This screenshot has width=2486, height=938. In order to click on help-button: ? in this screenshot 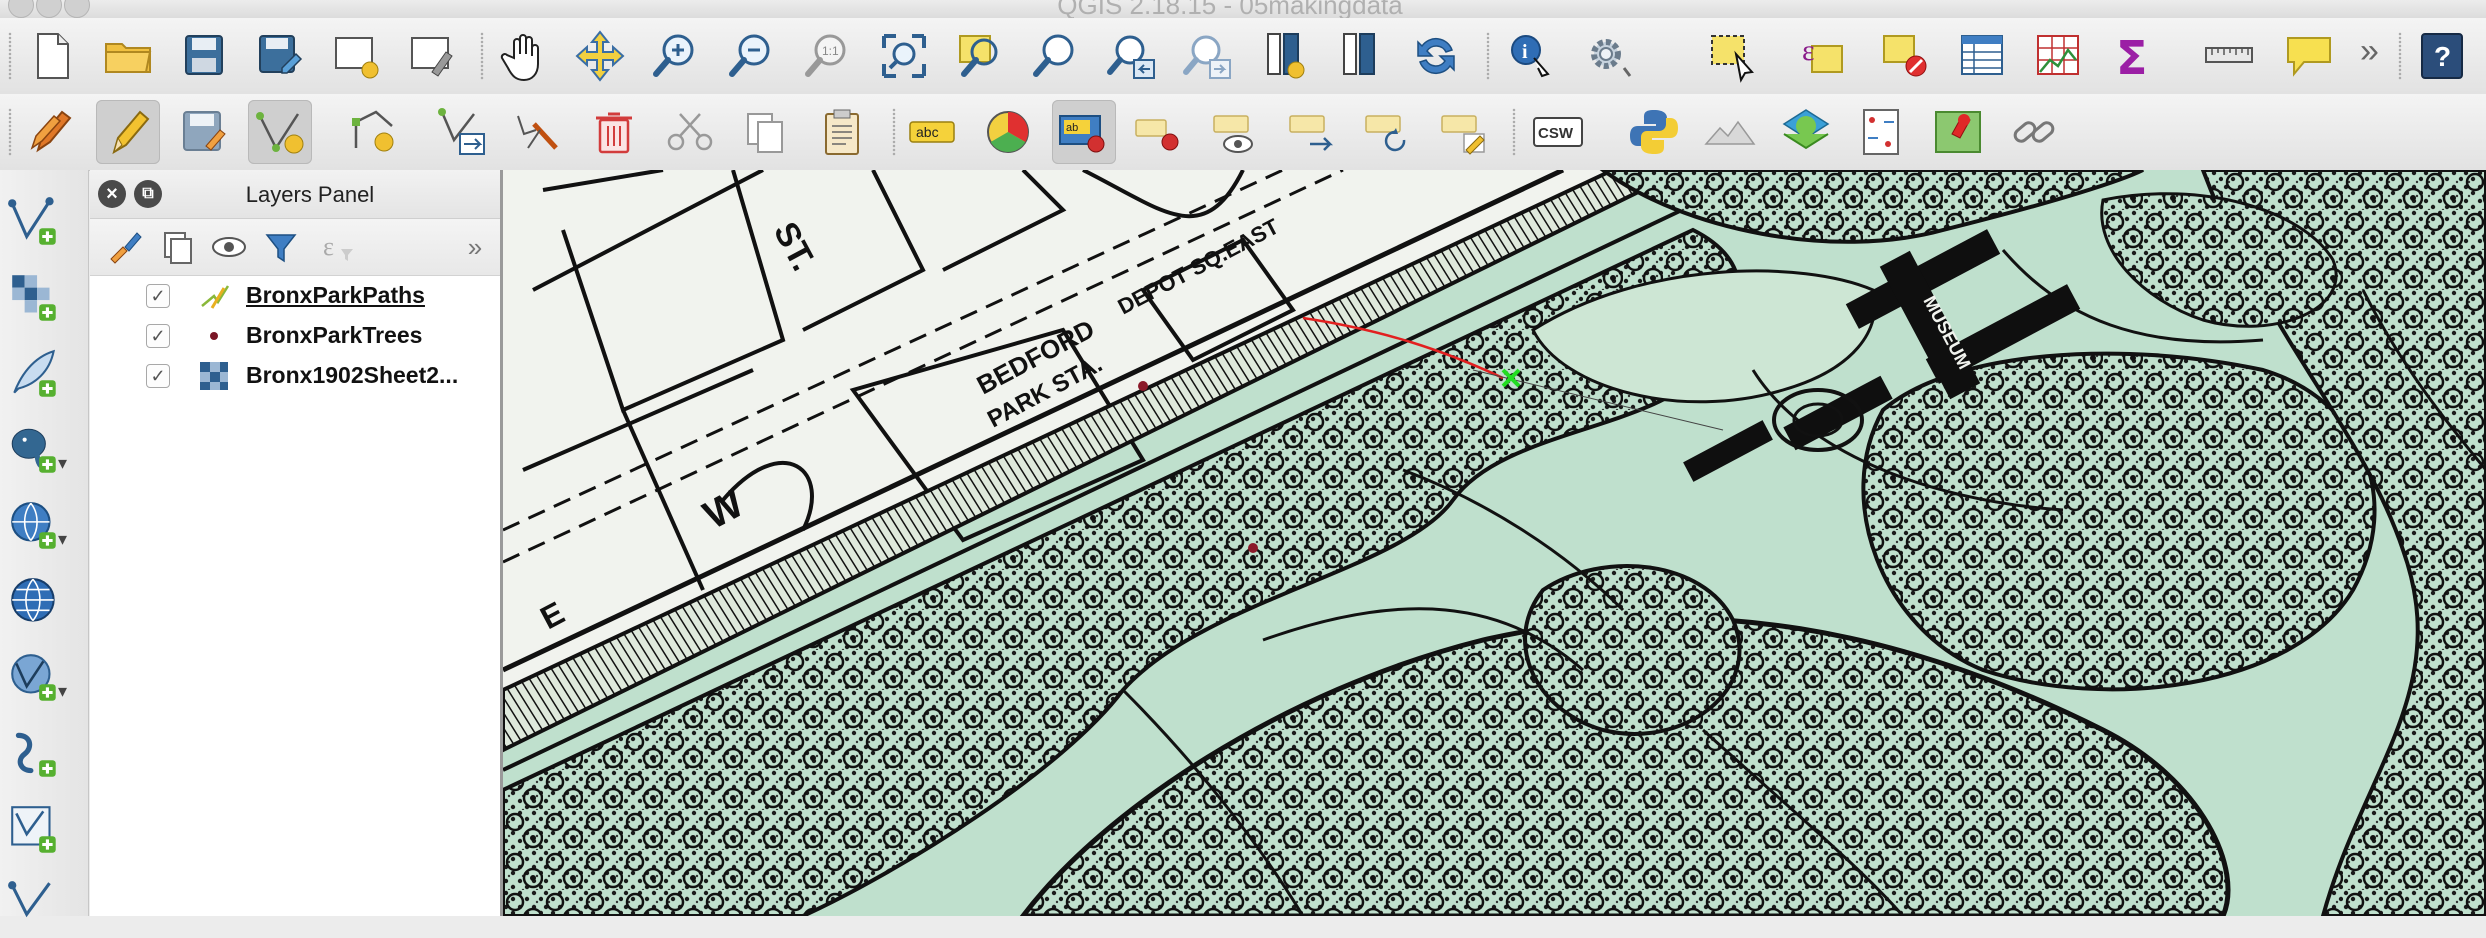, I will do `click(2442, 56)`.